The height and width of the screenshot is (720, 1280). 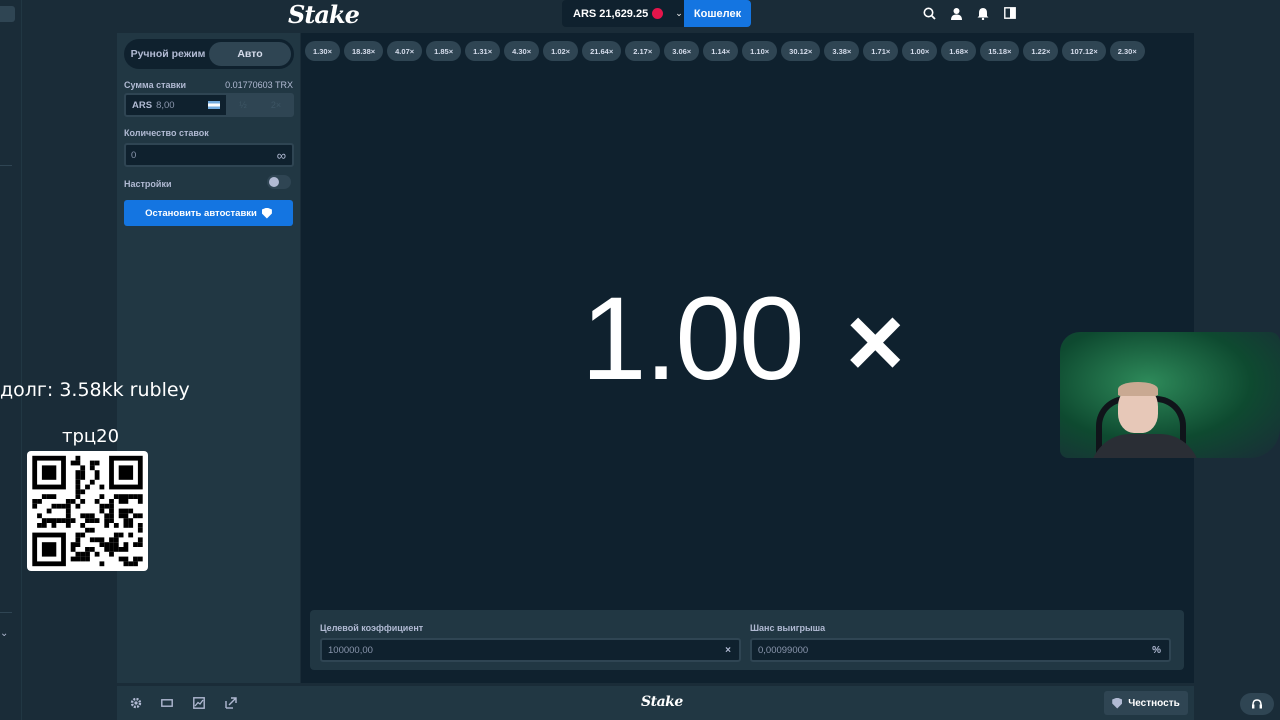 What do you see at coordinates (929, 13) in the screenshot?
I see `search-icon` at bounding box center [929, 13].